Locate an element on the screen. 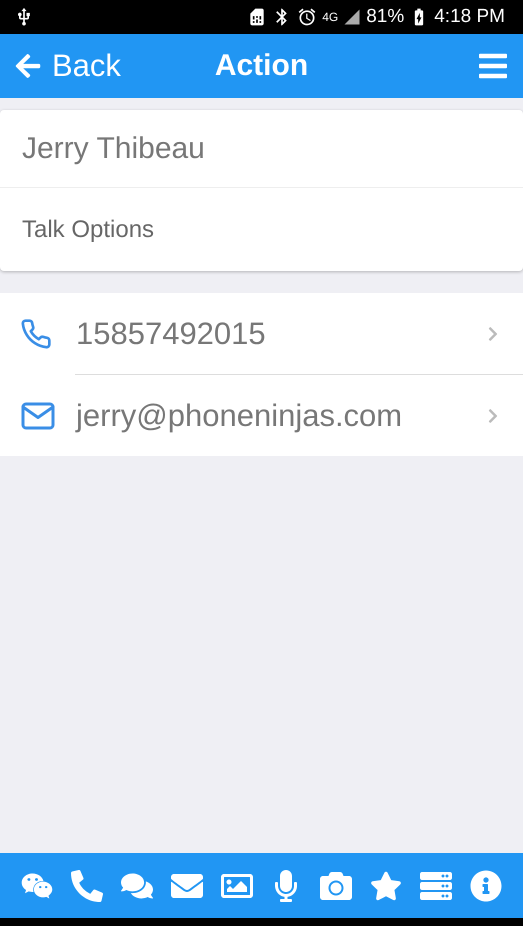  back-arrow-icon is located at coordinates (28, 66).